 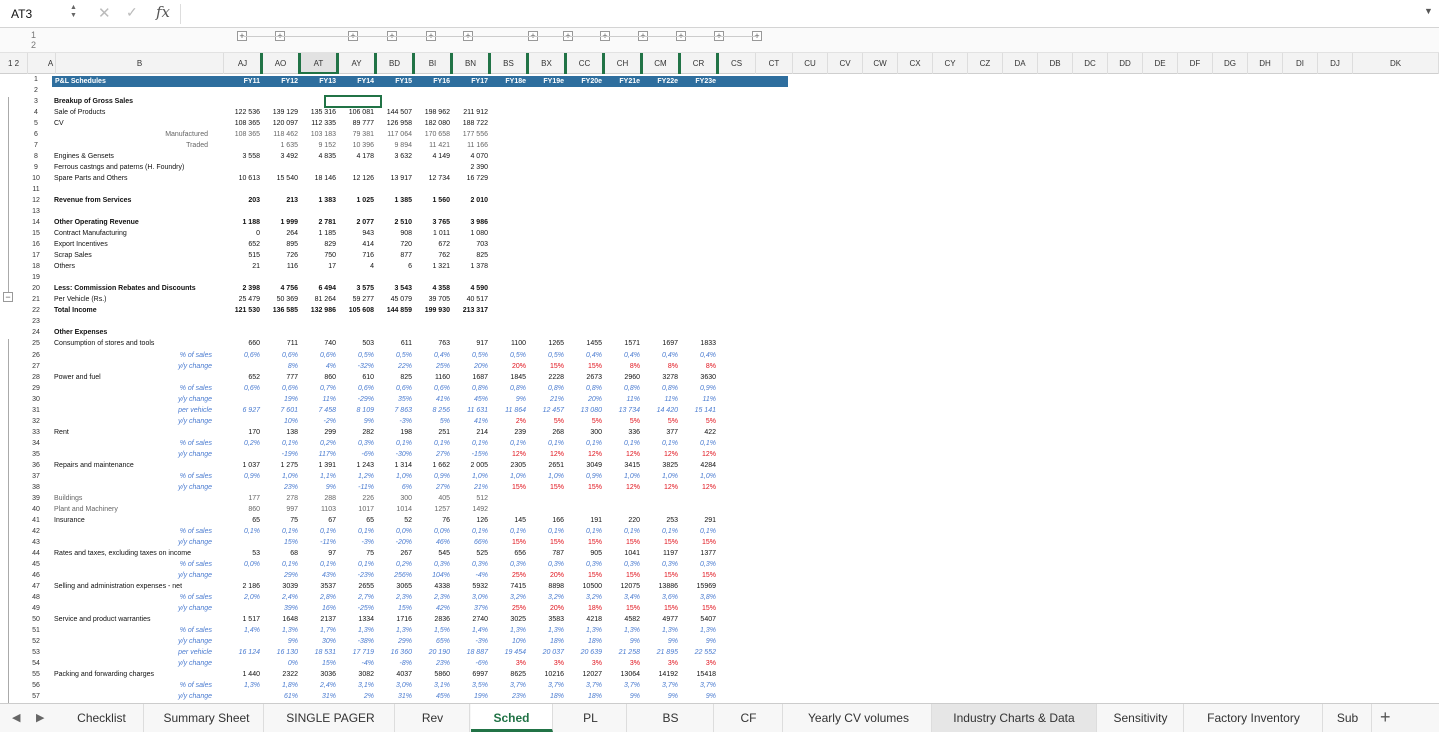 What do you see at coordinates (433, 63) in the screenshot?
I see `column-header-bi: BI` at bounding box center [433, 63].